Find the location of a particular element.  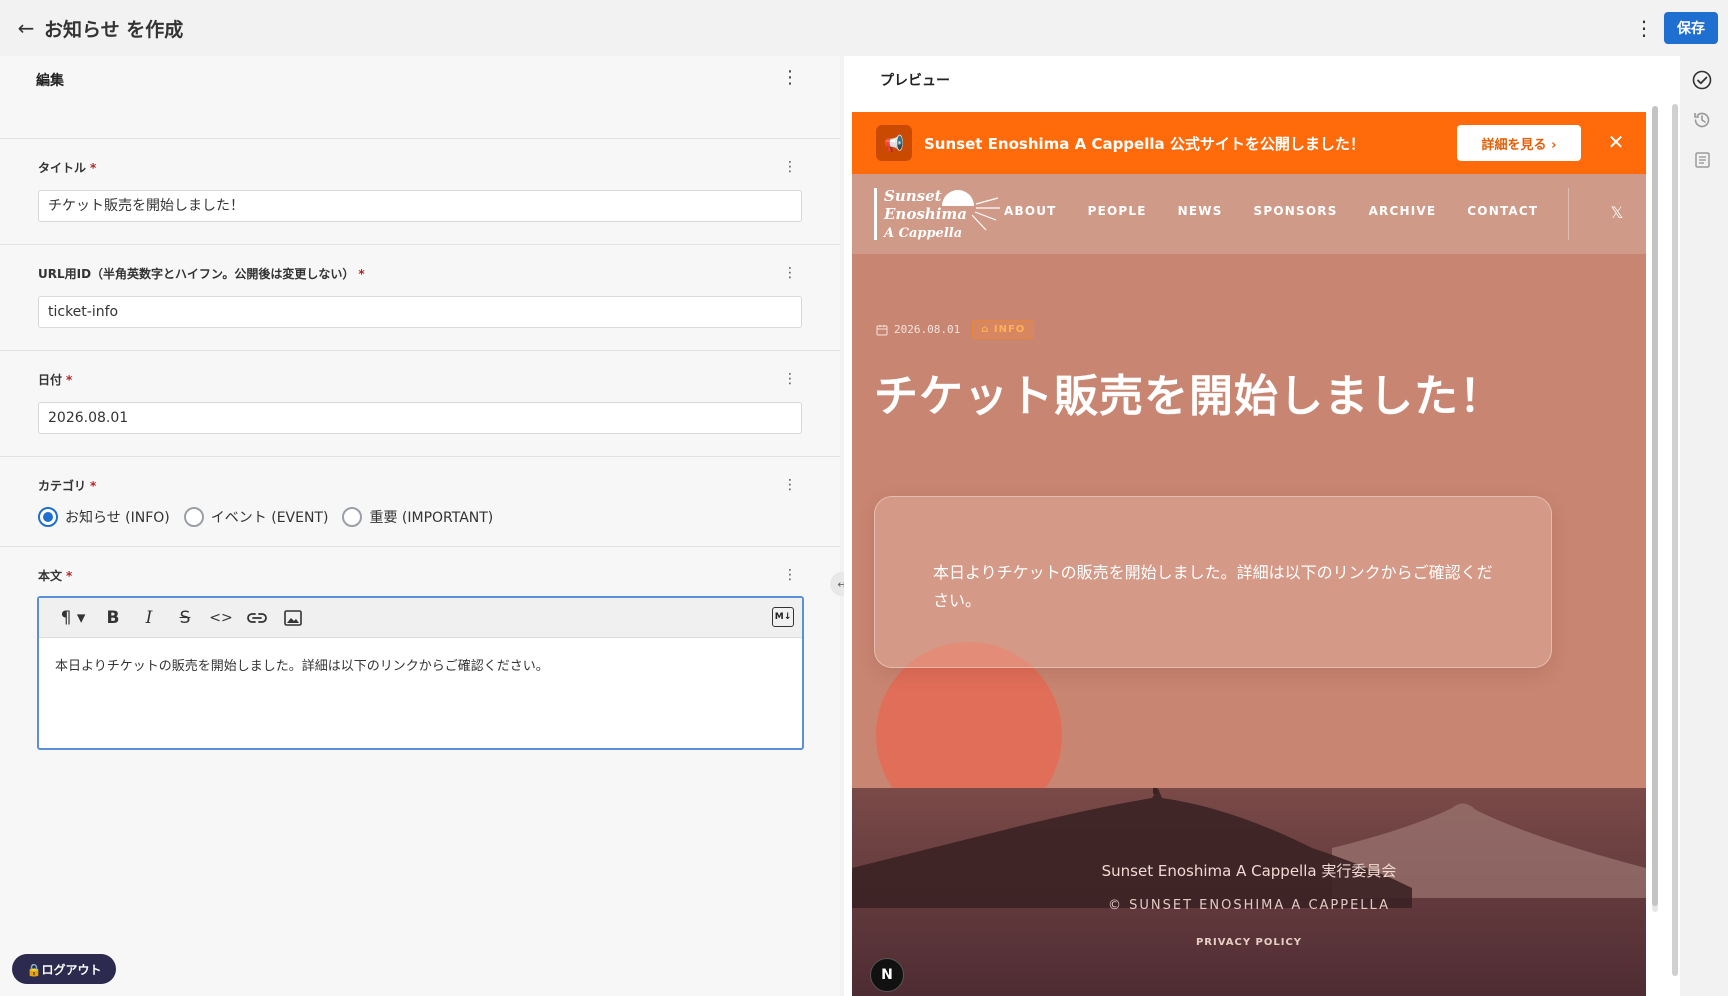

editor-toolbar: ¶ ▾ B I S <> M↓ is located at coordinates (420, 618).